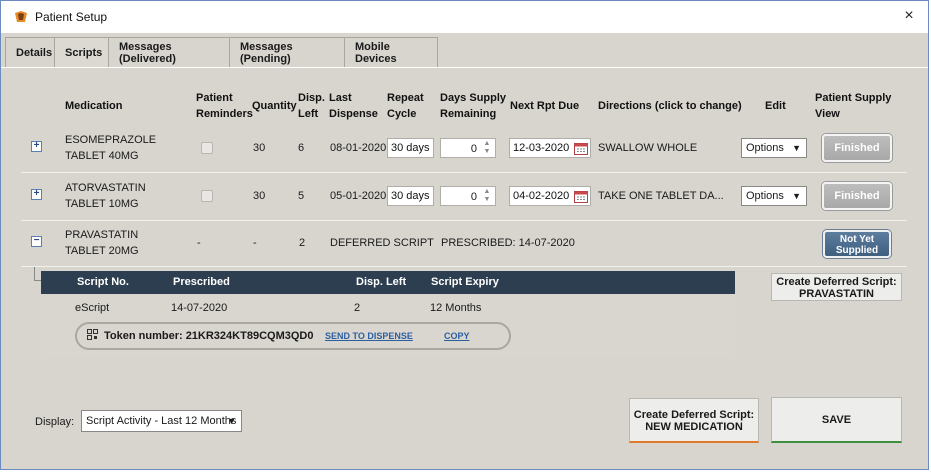 This screenshot has width=931, height=472. I want to click on create-new-line2: NEW MEDICATION, so click(694, 427).